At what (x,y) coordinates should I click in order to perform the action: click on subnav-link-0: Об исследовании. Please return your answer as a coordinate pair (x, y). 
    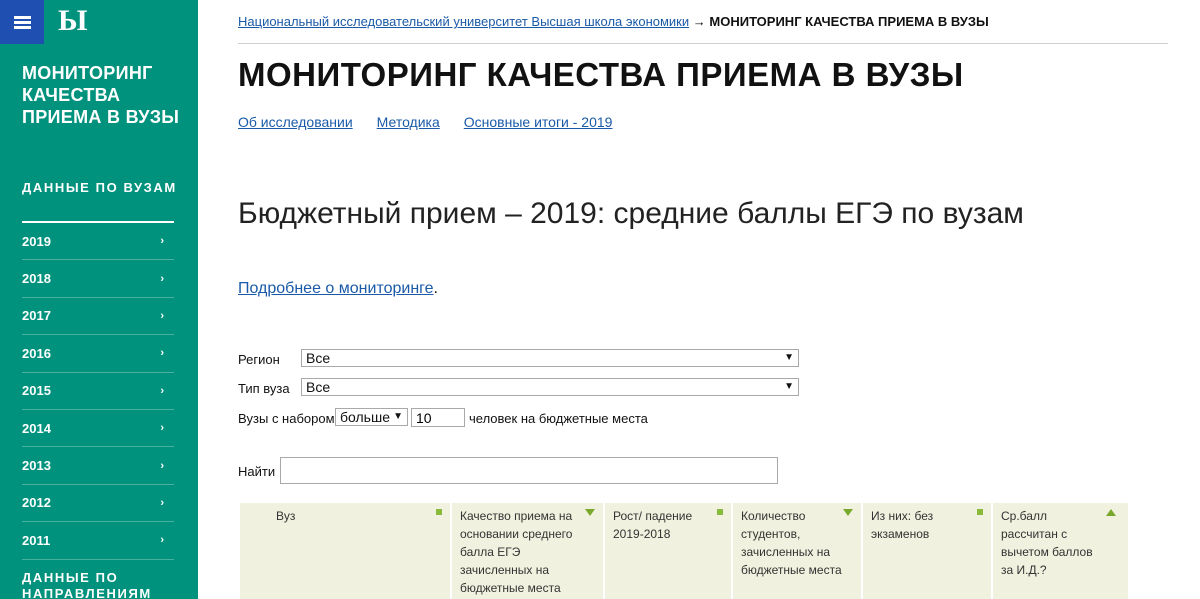
    Looking at the image, I should click on (295, 122).